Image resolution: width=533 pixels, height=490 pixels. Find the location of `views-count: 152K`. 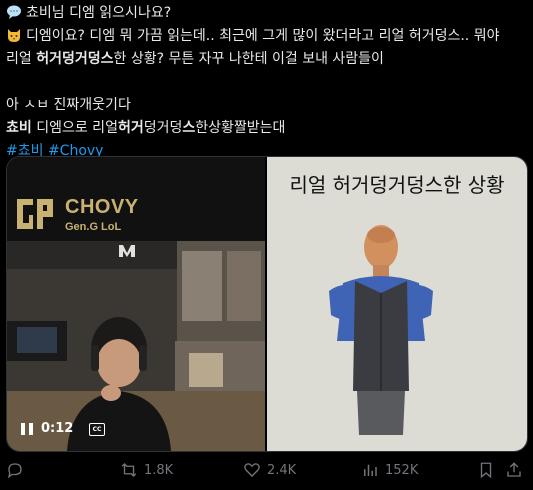

views-count: 152K is located at coordinates (402, 470).